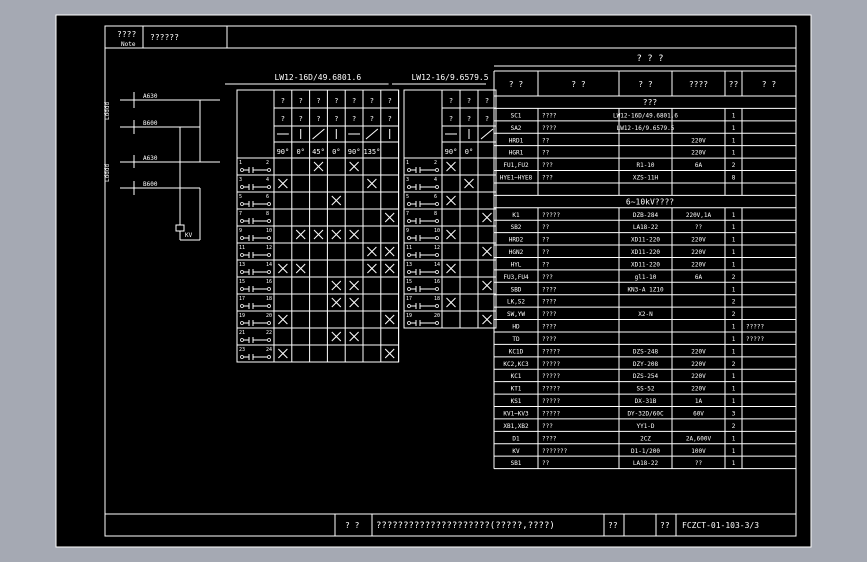 This screenshot has width=867, height=562. What do you see at coordinates (516, 264) in the screenshot?
I see `equipment-cell: HYL` at bounding box center [516, 264].